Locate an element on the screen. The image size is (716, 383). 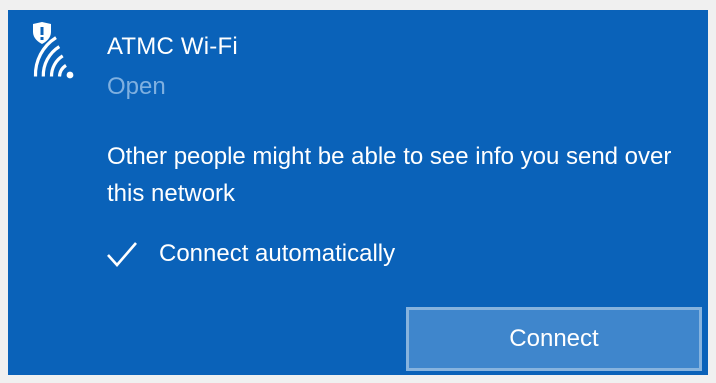
connect-button: Connect is located at coordinates (554, 339).